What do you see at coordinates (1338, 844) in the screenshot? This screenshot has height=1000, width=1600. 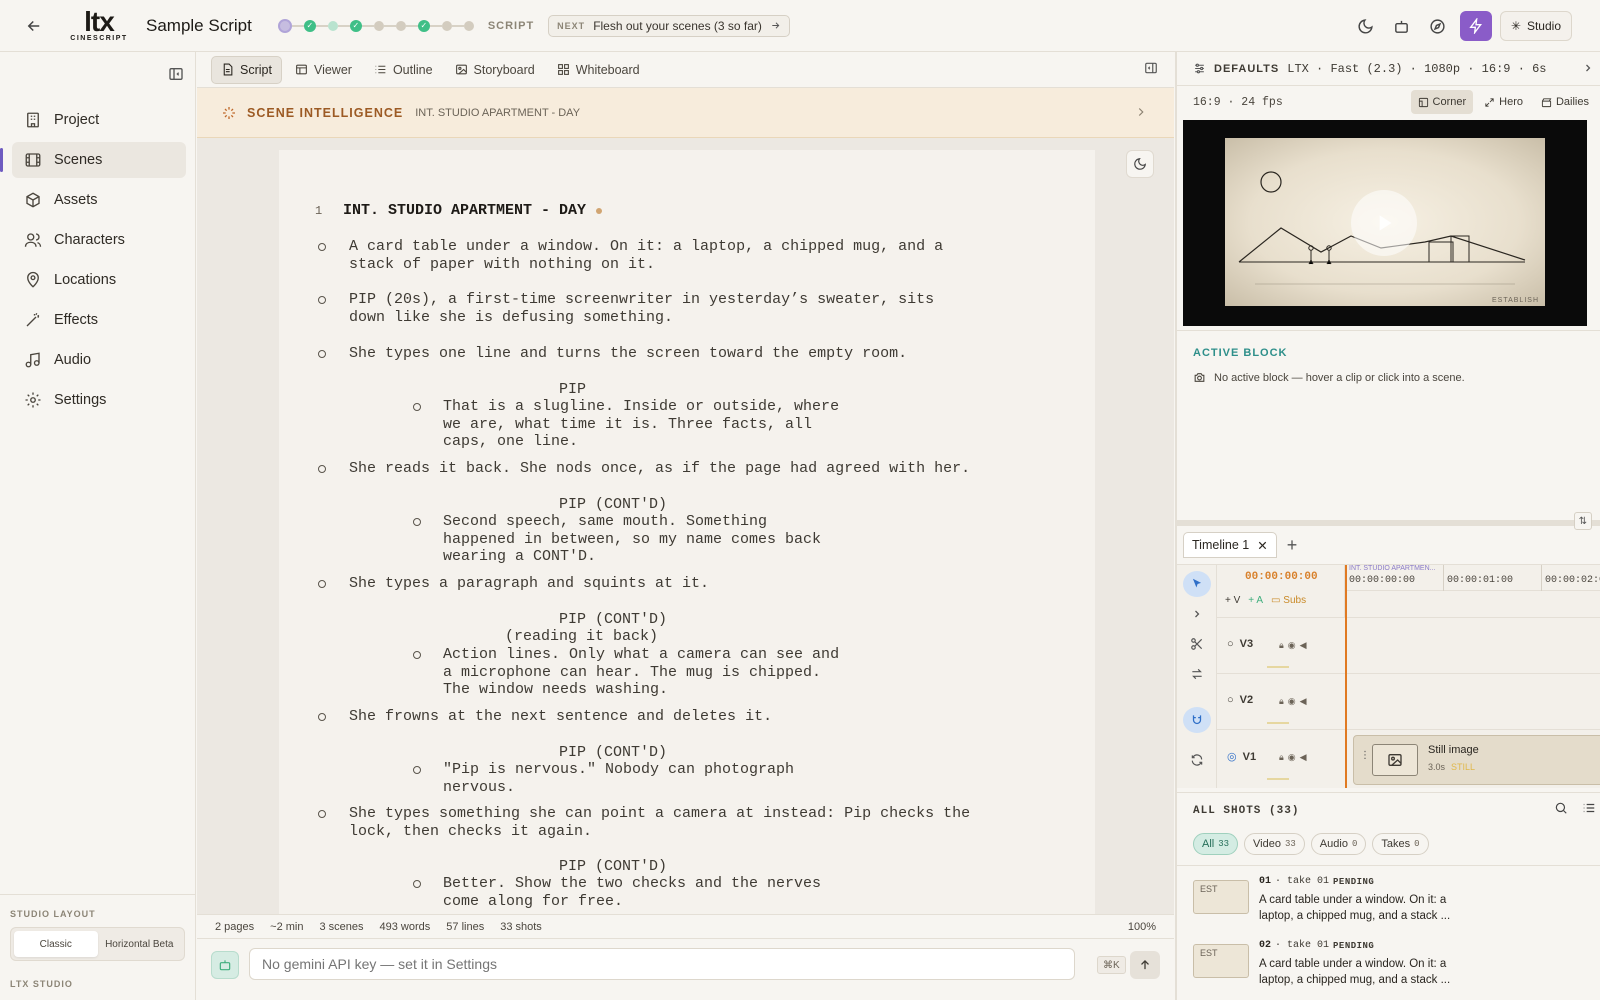 I see `filter-audio: Audio 0` at bounding box center [1338, 844].